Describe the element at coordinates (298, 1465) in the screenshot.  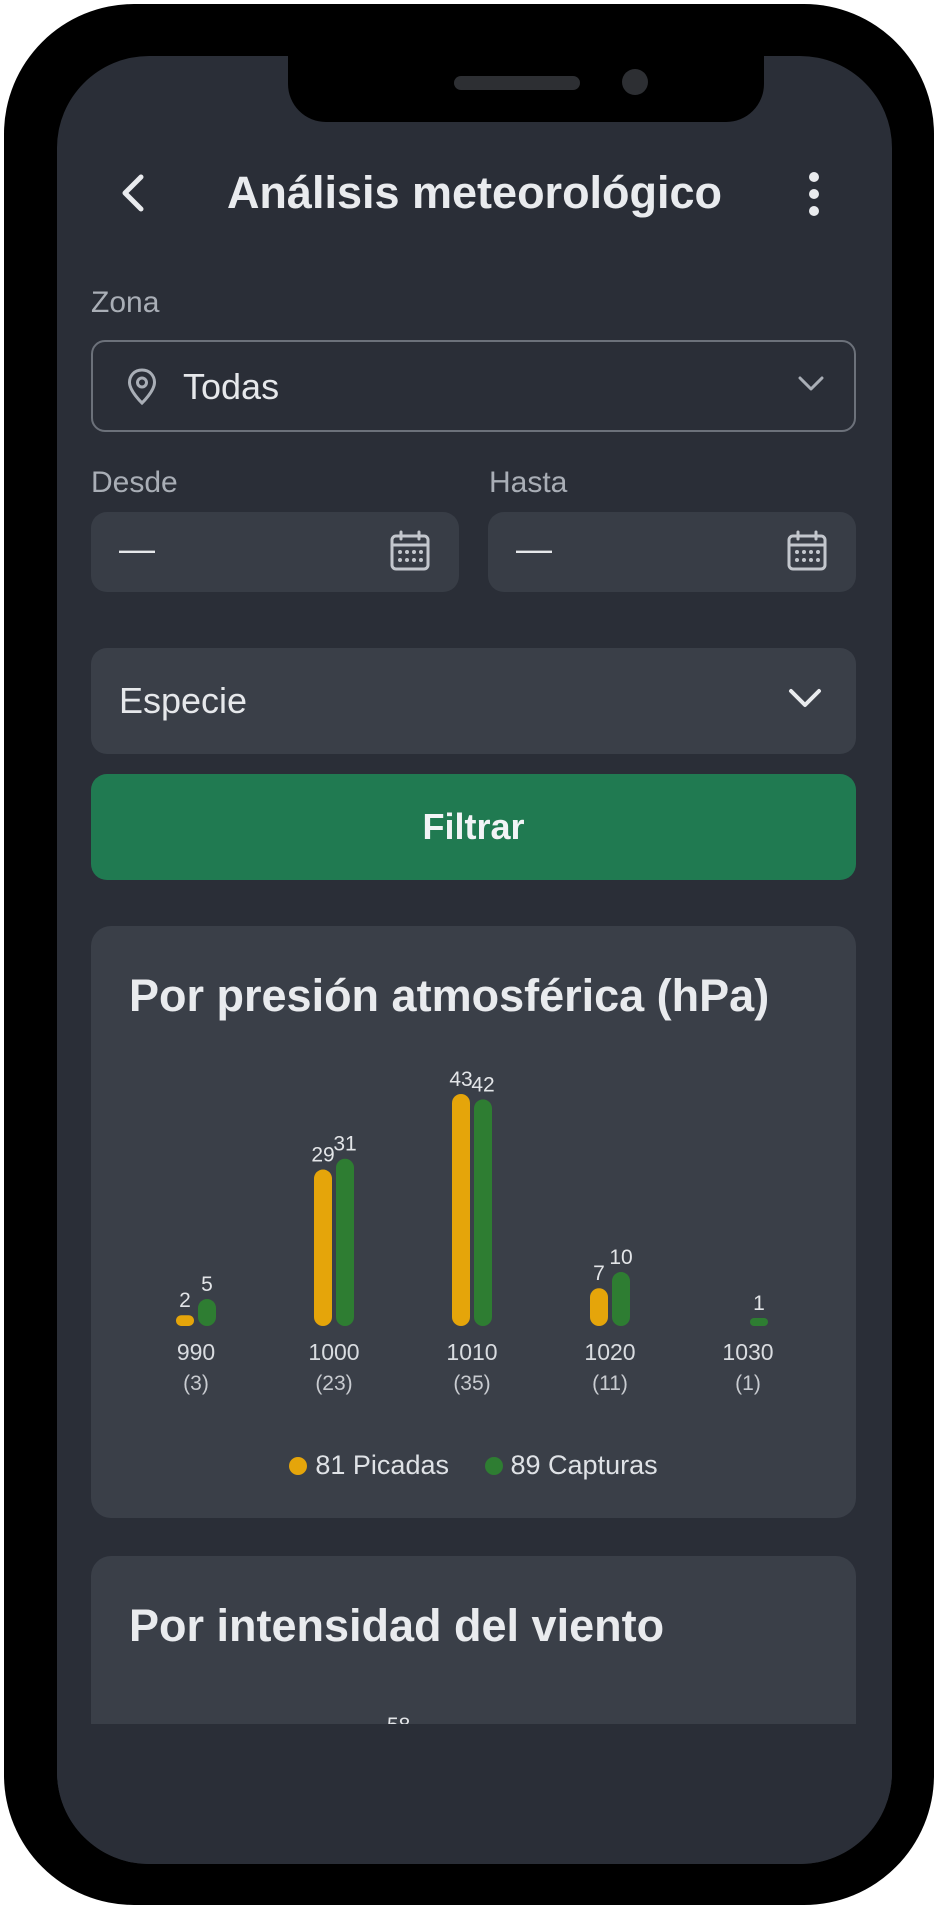
I see `legend-dot-bites` at that location.